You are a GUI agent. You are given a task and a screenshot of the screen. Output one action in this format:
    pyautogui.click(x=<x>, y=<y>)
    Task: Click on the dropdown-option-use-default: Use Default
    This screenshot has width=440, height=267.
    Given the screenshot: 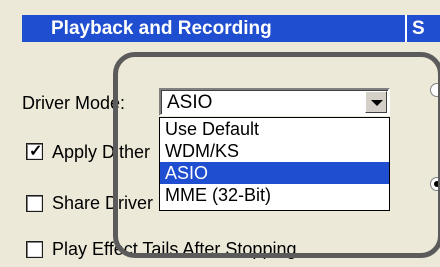 What is the action you would take?
    pyautogui.click(x=274, y=129)
    